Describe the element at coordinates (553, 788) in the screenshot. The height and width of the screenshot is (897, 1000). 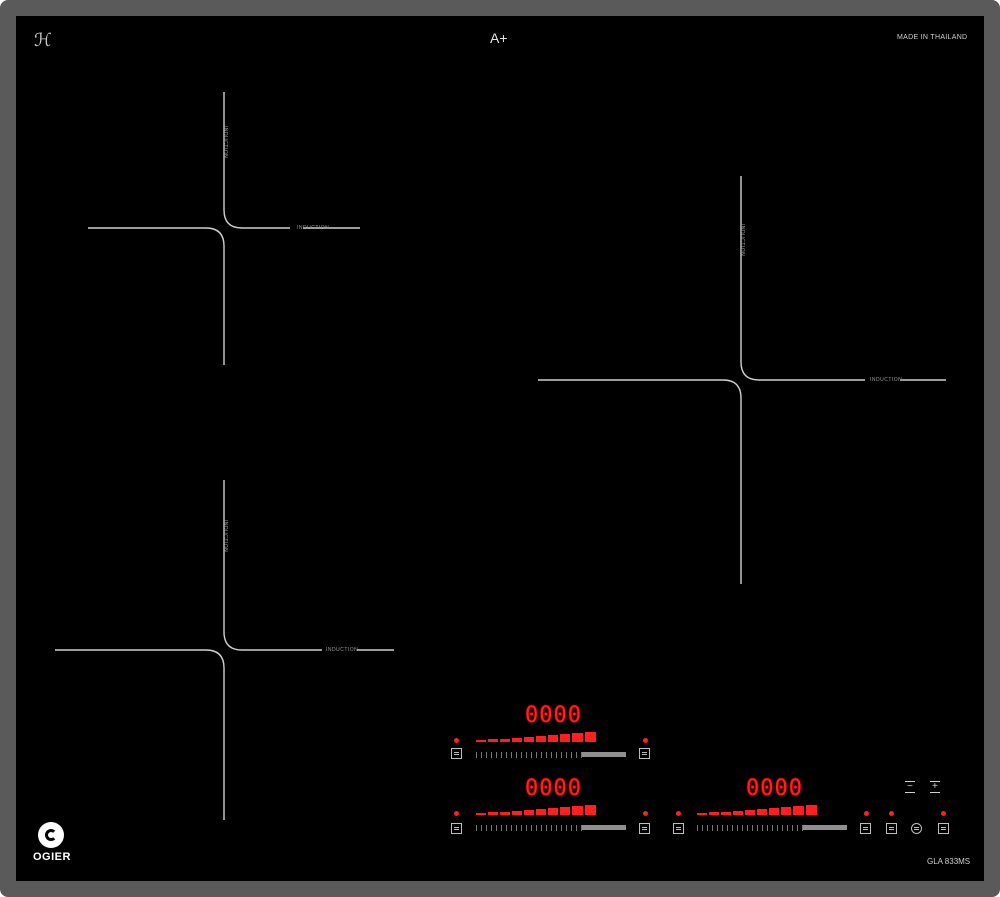
I see `timer-display-2: 0000` at that location.